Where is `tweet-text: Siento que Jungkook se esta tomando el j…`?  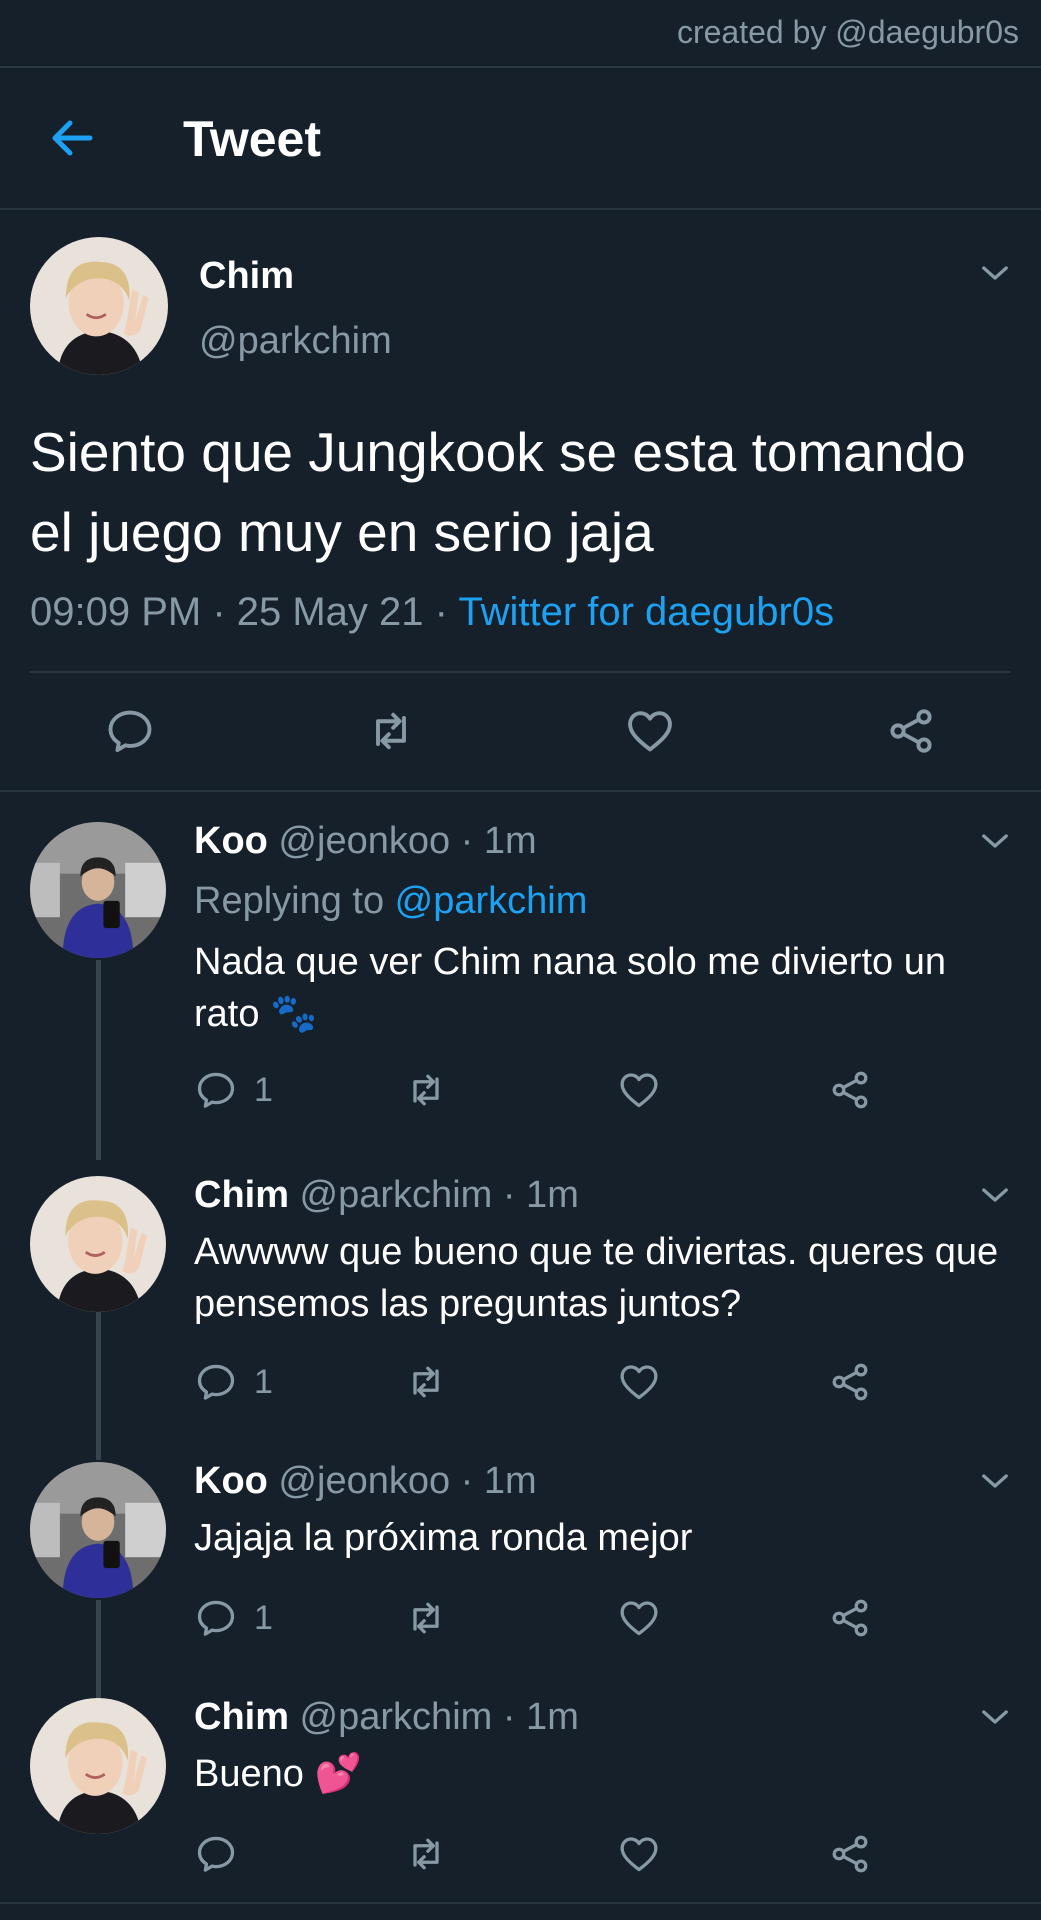
tweet-text: Siento que Jungkook se esta tomando el j… is located at coordinates (498, 492).